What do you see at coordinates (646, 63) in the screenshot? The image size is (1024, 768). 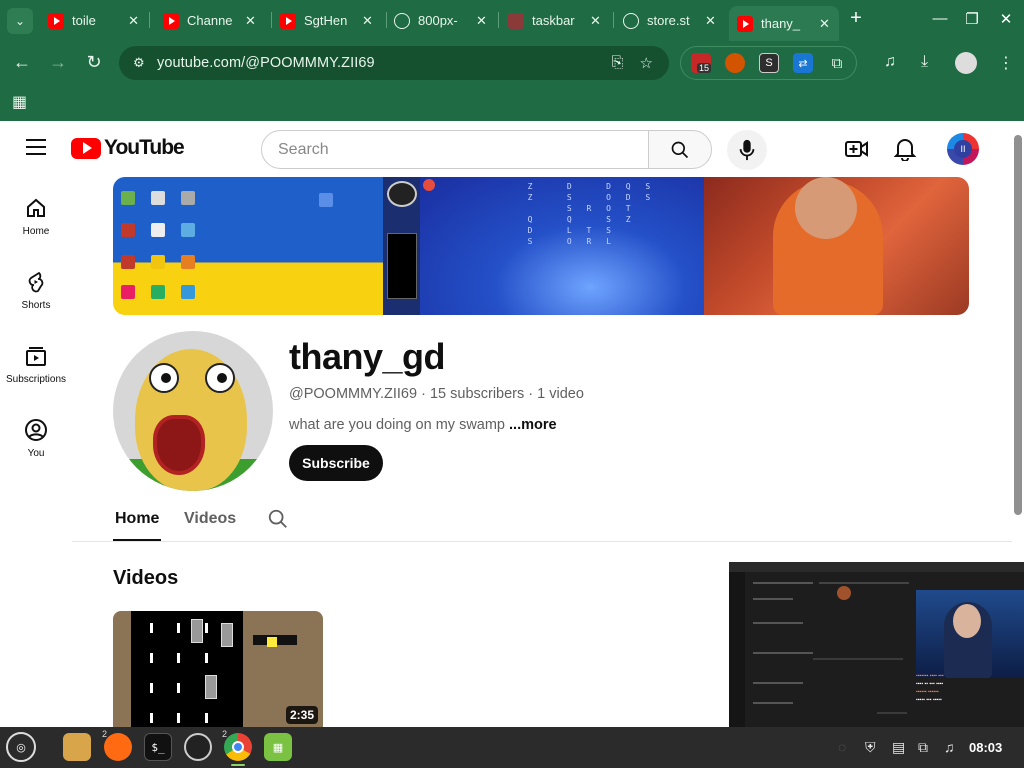 I see `bookmark-star-icon: ☆` at bounding box center [646, 63].